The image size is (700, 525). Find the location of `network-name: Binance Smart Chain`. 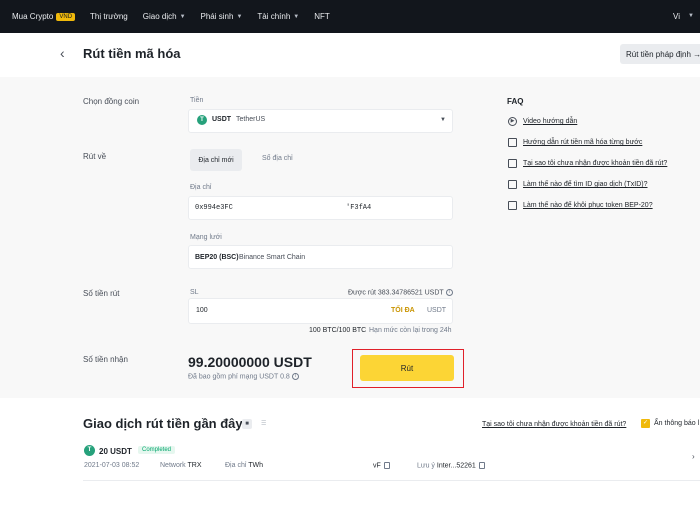

network-name: Binance Smart Chain is located at coordinates (272, 257).